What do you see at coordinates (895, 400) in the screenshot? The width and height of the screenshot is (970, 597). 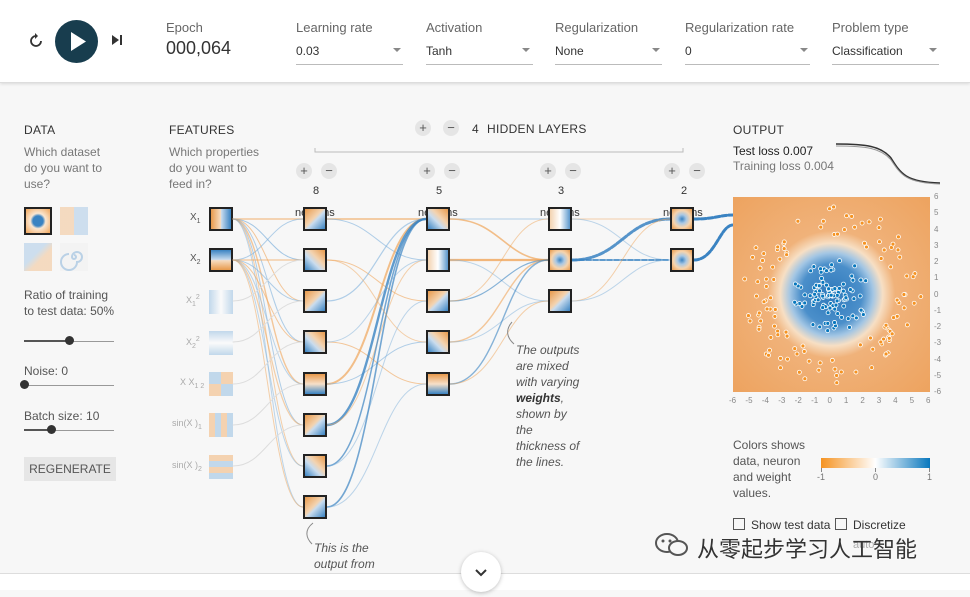 I see `x-tick-label: 4` at bounding box center [895, 400].